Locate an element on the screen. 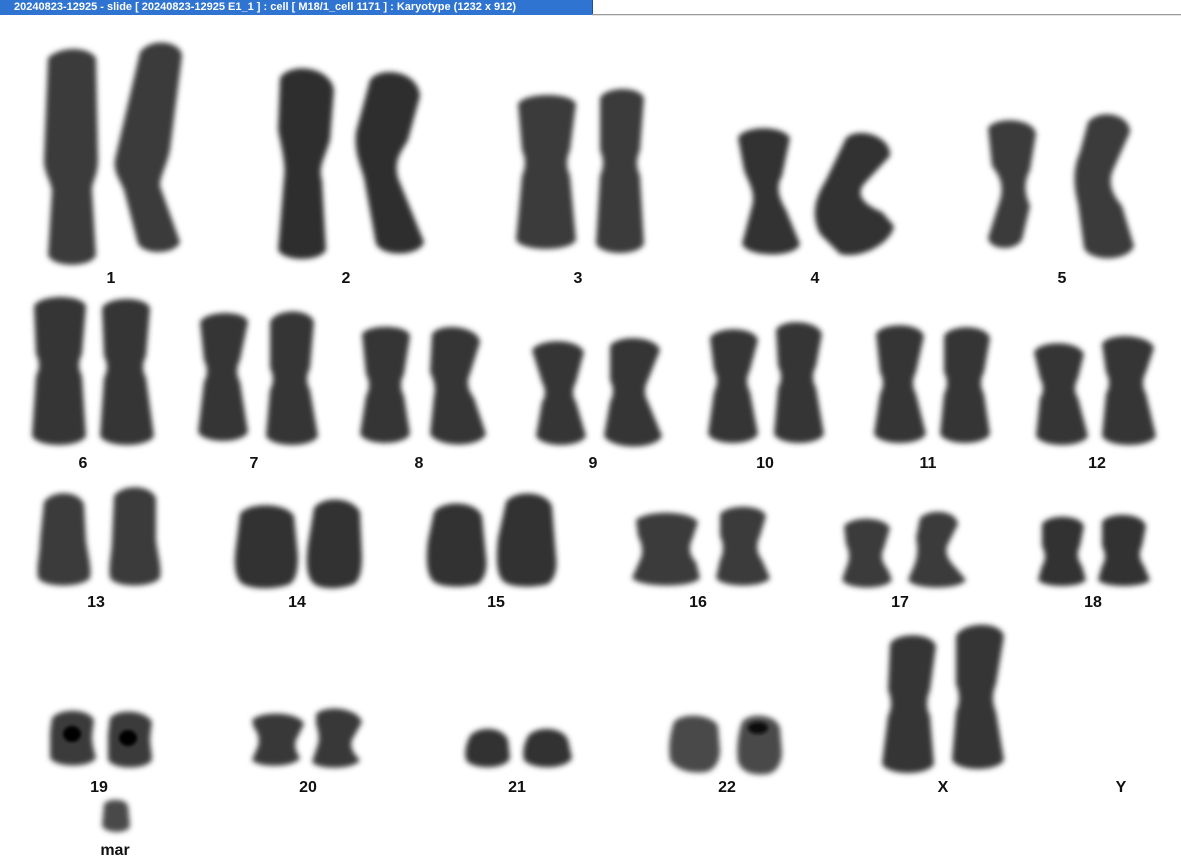 This screenshot has width=1181, height=867. chromosome-14a is located at coordinates (266, 547).